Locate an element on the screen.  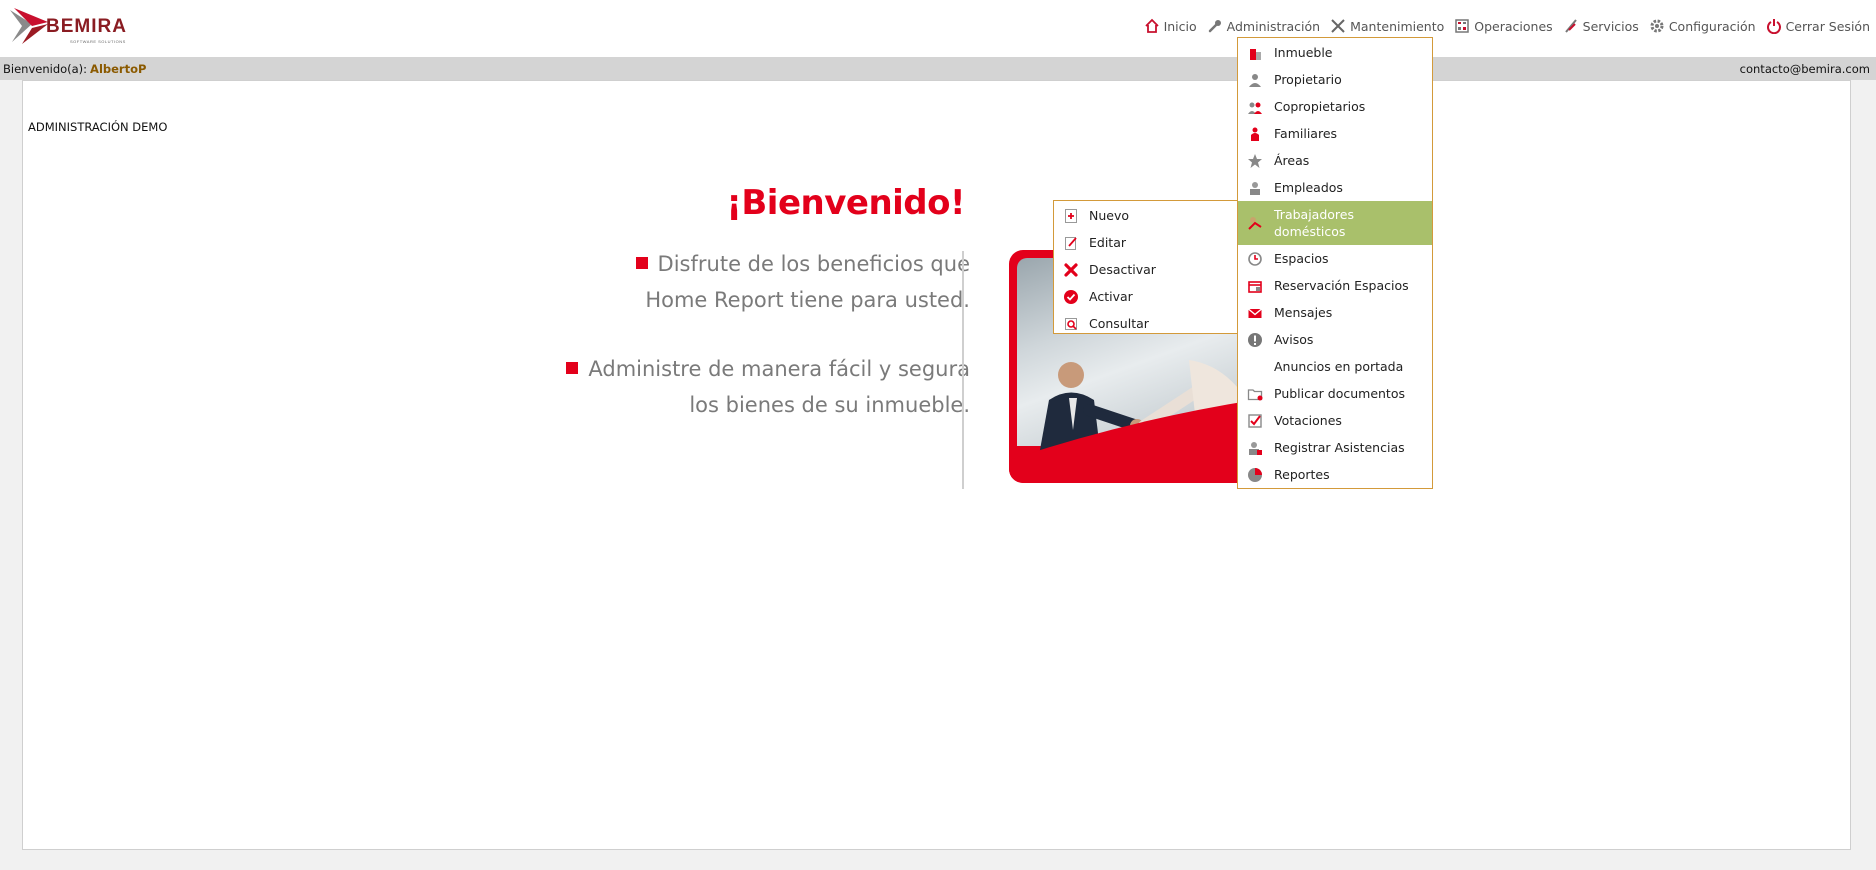
menu-item-label: Registrar Asistencias is located at coordinates (1339, 447).